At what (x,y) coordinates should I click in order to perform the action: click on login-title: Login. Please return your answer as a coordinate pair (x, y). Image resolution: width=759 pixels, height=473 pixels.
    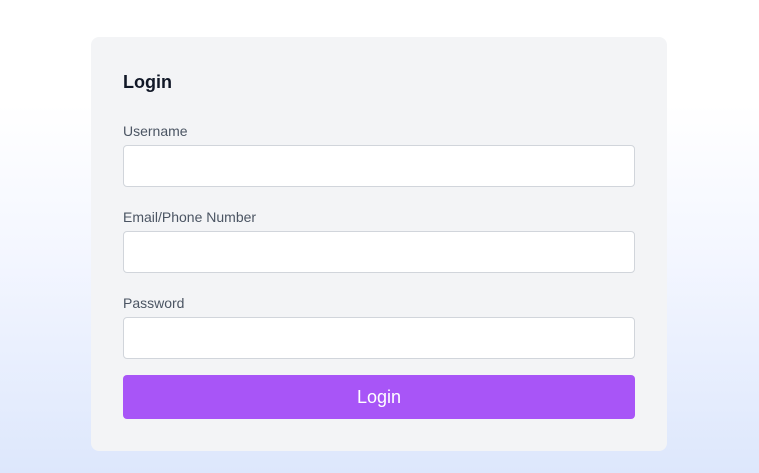
    Looking at the image, I should click on (147, 82).